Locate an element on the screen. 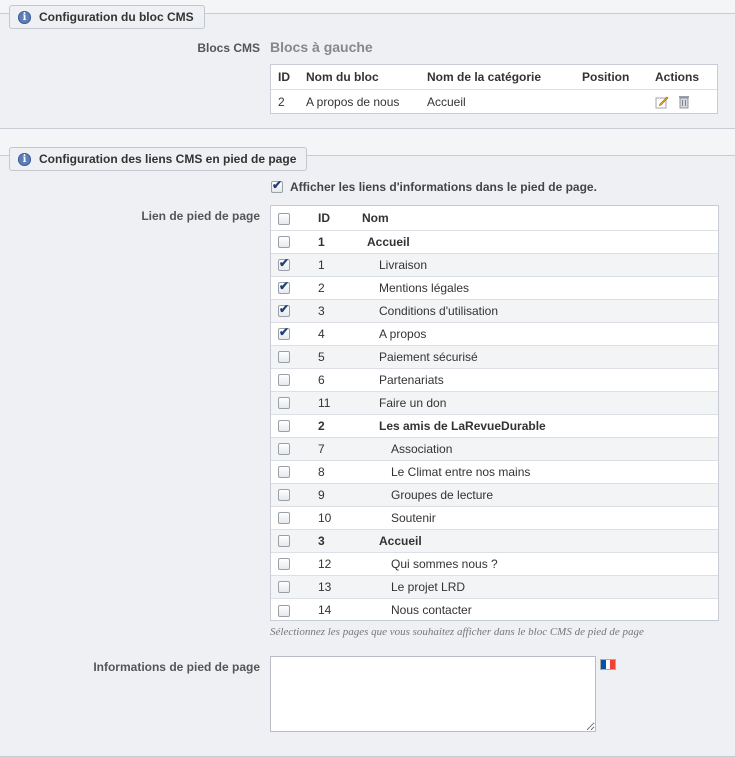 Image resolution: width=735 pixels, height=757 pixels. row-name: A propos is located at coordinates (540, 333).